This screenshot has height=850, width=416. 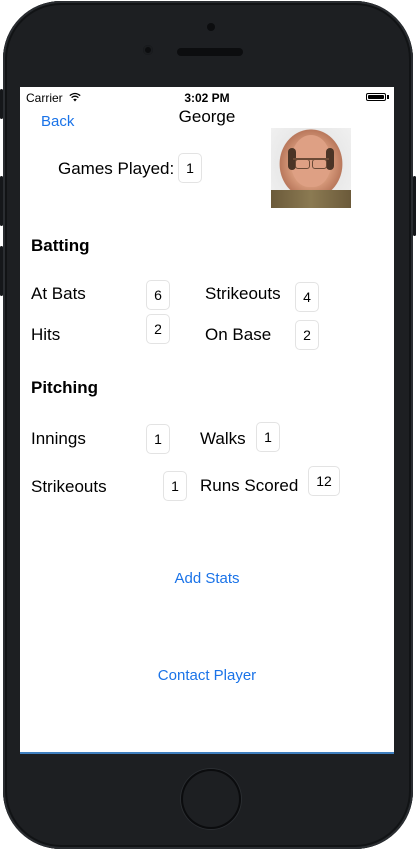 I want to click on clock: 3:02 PM, so click(x=207, y=98).